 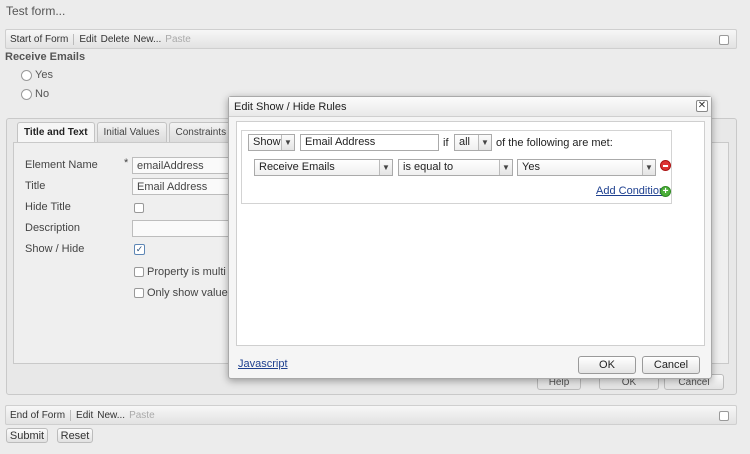 I want to click on match-select: all ▼, so click(x=473, y=142).